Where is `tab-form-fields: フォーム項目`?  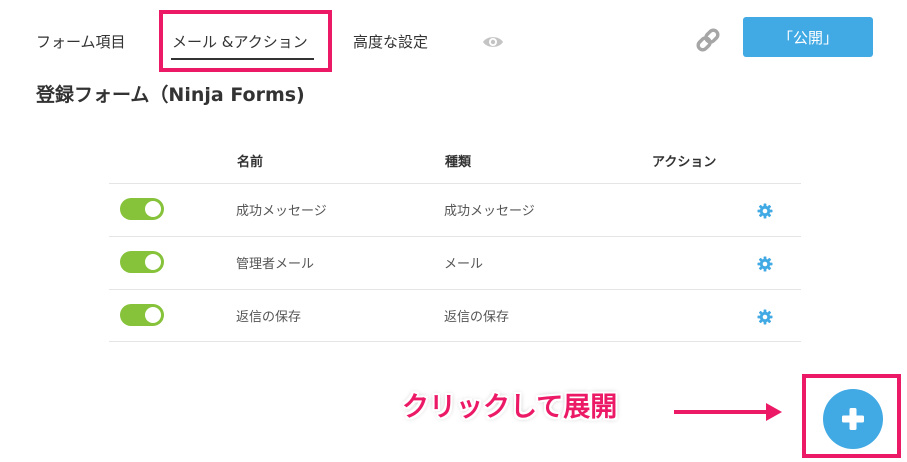
tab-form-fields: フォーム項目 is located at coordinates (81, 41).